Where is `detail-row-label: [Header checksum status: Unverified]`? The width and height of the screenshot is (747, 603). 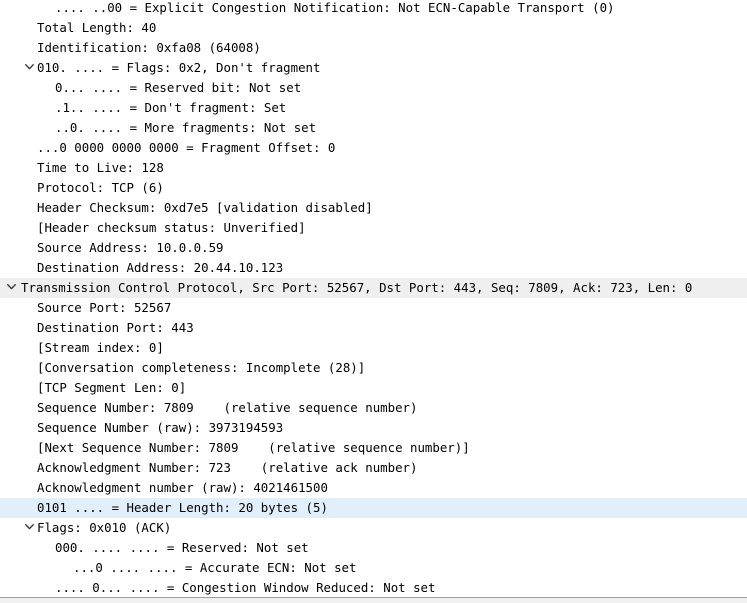 detail-row-label: [Header checksum status: Unverified] is located at coordinates (171, 227).